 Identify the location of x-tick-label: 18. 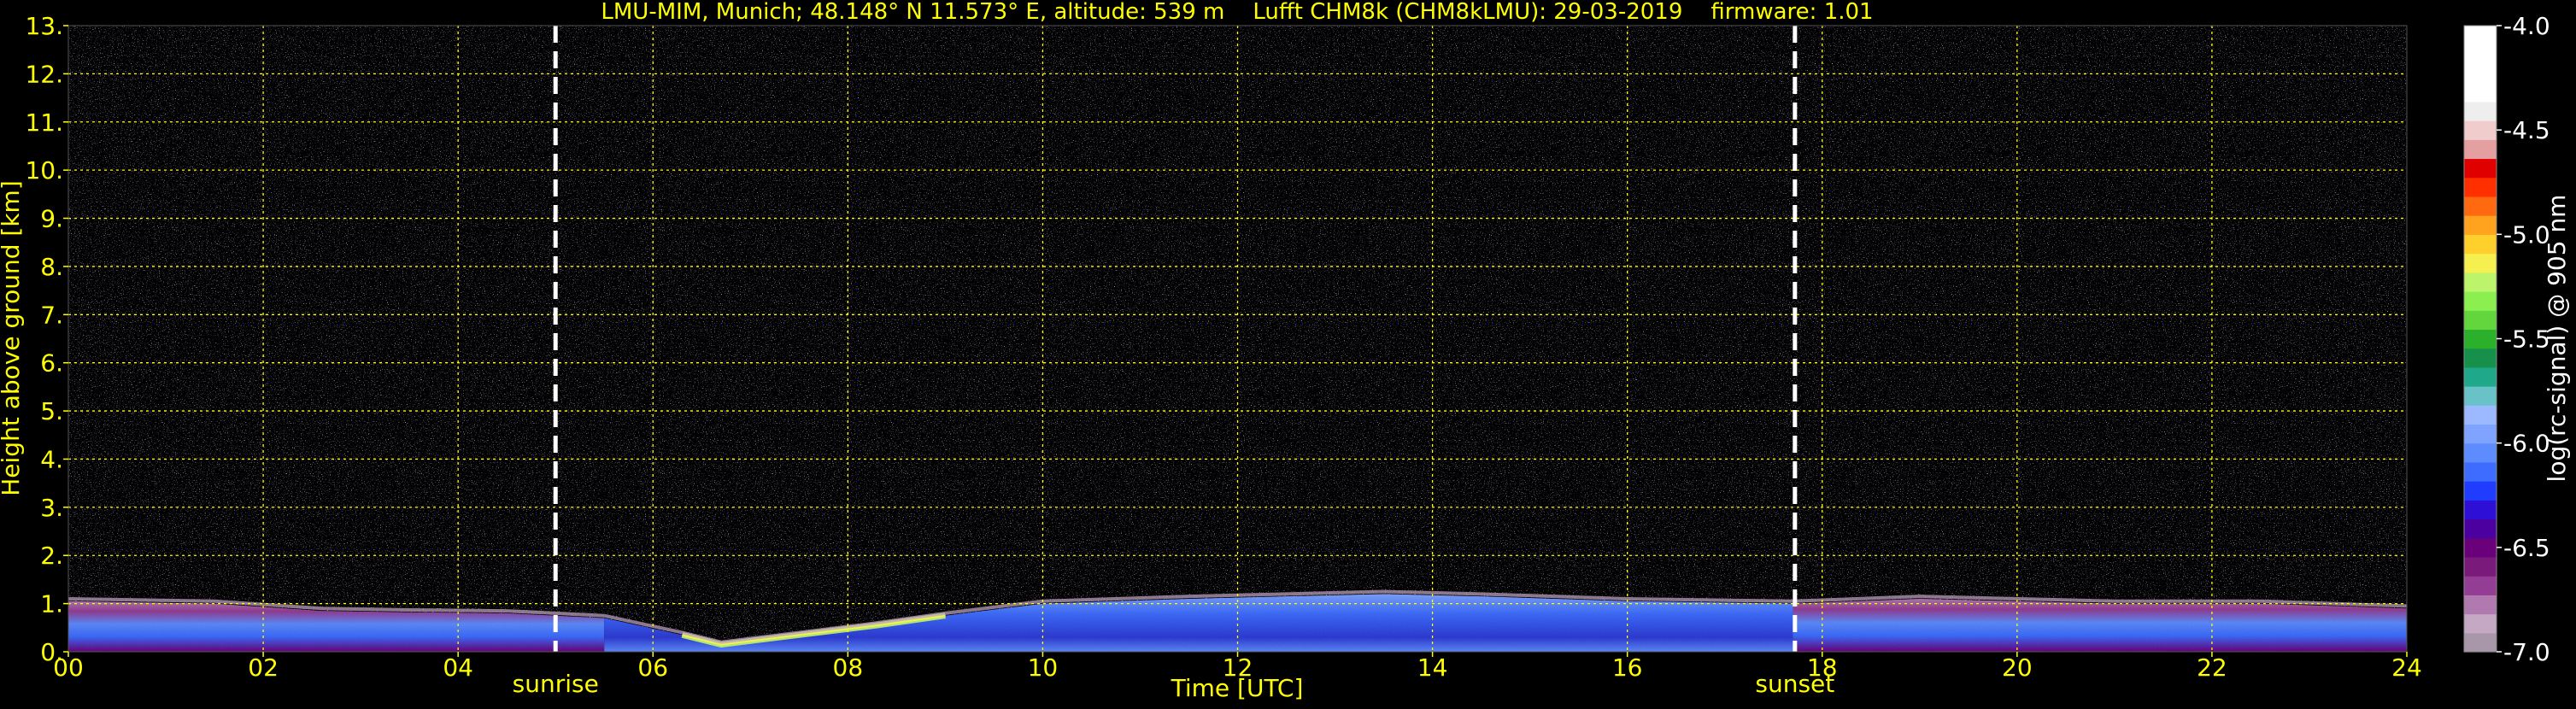
(1822, 667).